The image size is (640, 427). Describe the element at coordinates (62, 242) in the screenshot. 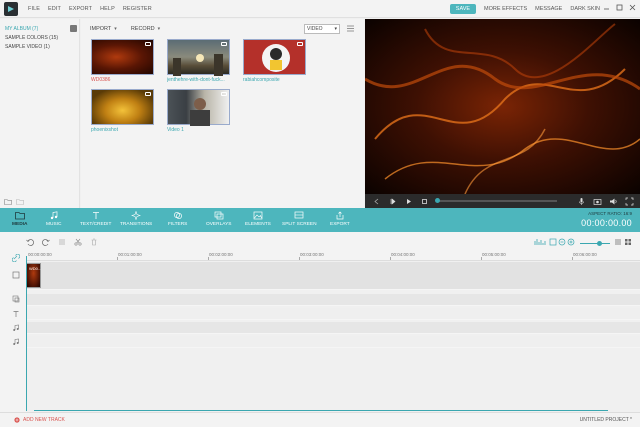

I see `adjust-icon` at that location.